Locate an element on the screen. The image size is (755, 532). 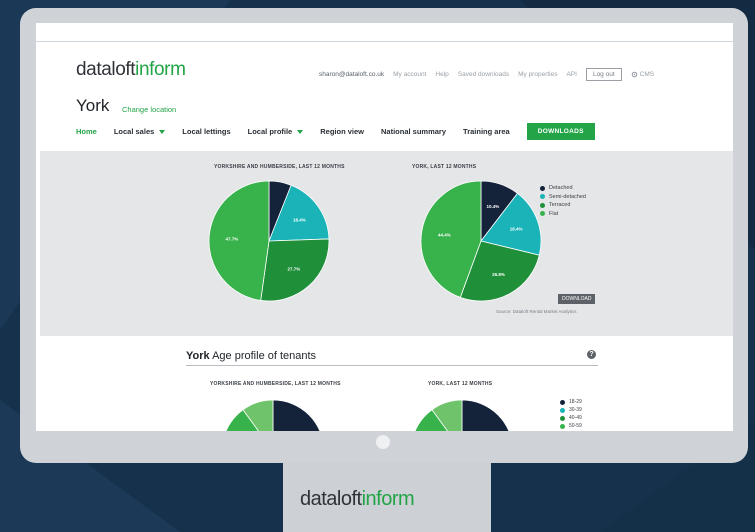
pie-slice-label: 10.4% is located at coordinates (493, 206).